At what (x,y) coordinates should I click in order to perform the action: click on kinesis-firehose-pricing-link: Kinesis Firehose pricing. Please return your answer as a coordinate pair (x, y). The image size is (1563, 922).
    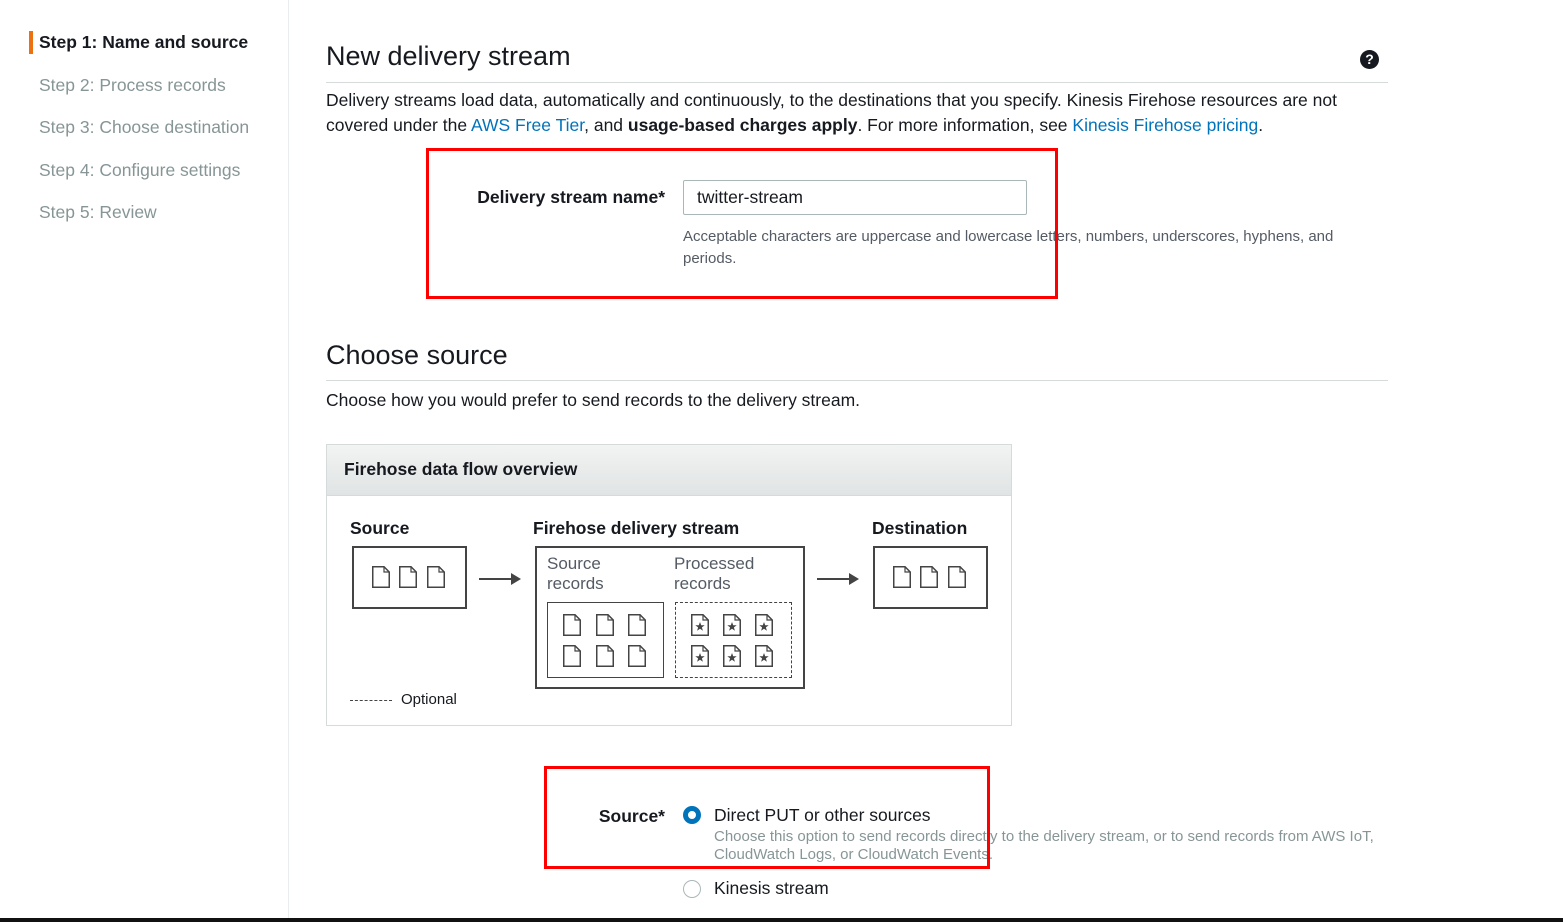
    Looking at the image, I should click on (1165, 125).